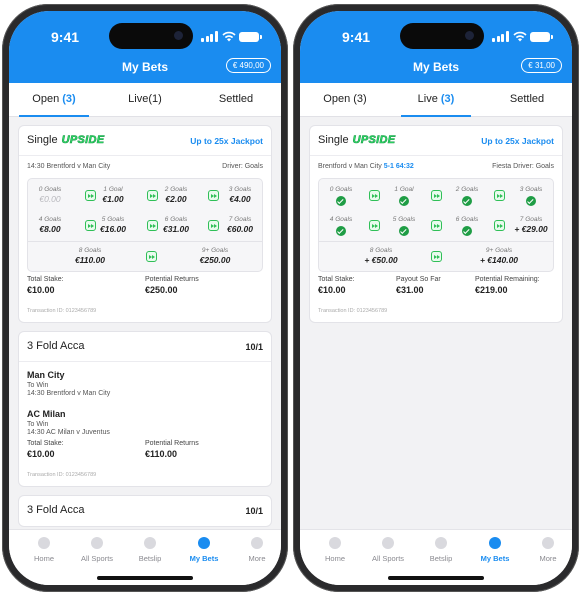 This screenshot has height=596, width=580. I want to click on more-icon, so click(548, 543).